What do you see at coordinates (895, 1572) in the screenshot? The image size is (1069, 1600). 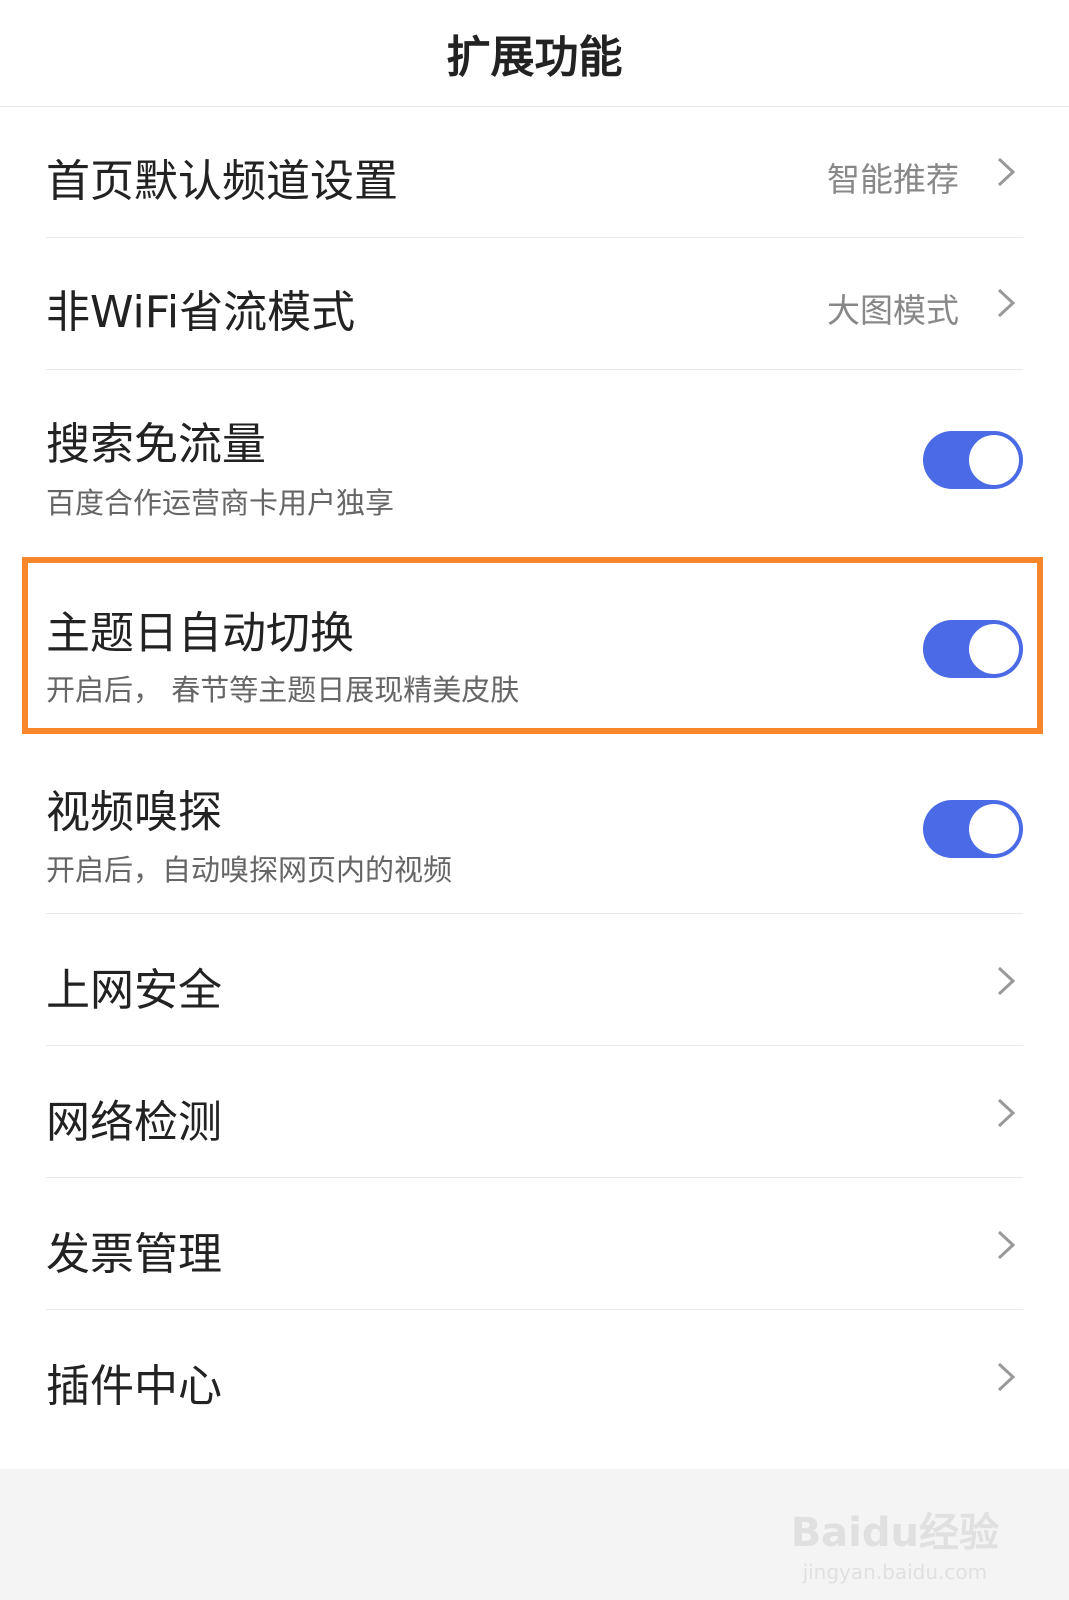 I see `watermark-url: jingyan.baidu.com` at bounding box center [895, 1572].